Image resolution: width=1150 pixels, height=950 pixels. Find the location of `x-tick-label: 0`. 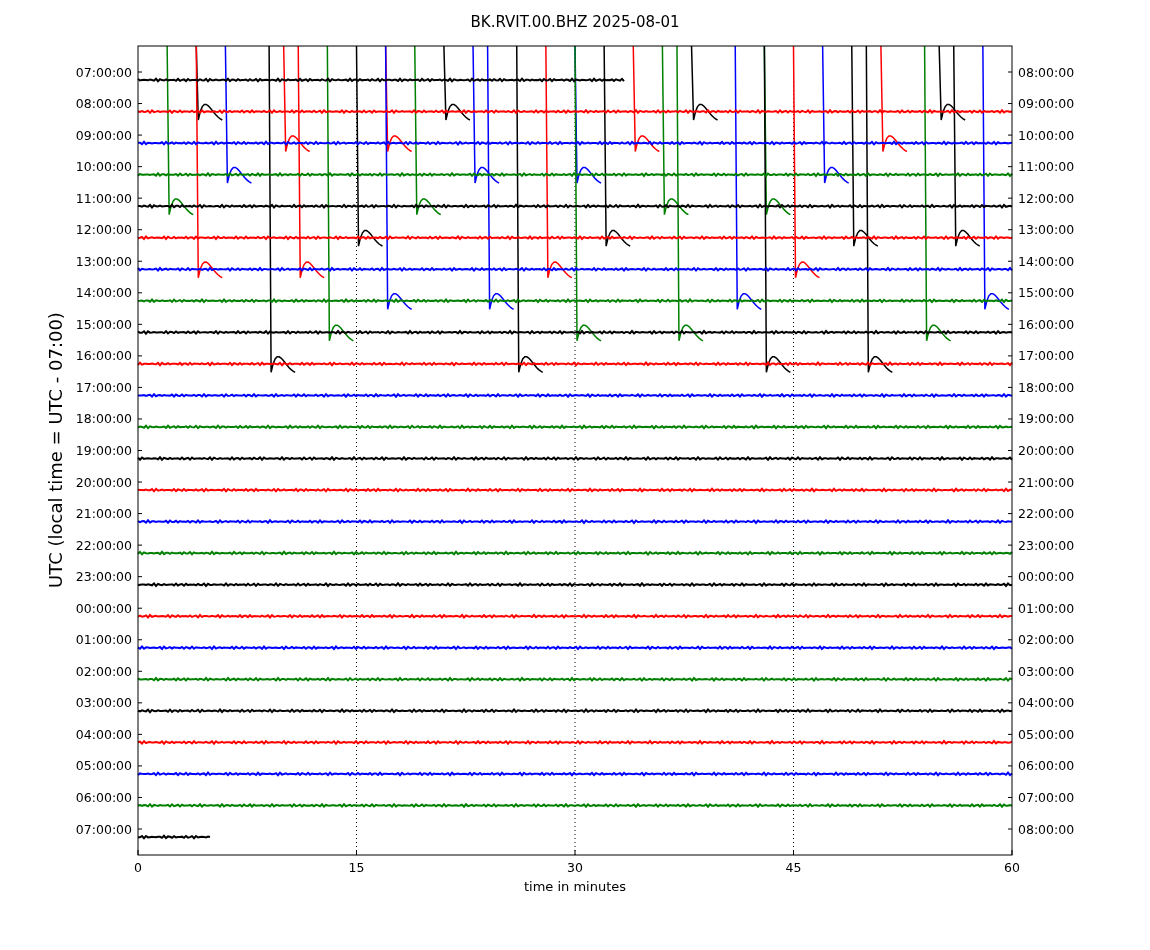

x-tick-label: 0 is located at coordinates (138, 867).